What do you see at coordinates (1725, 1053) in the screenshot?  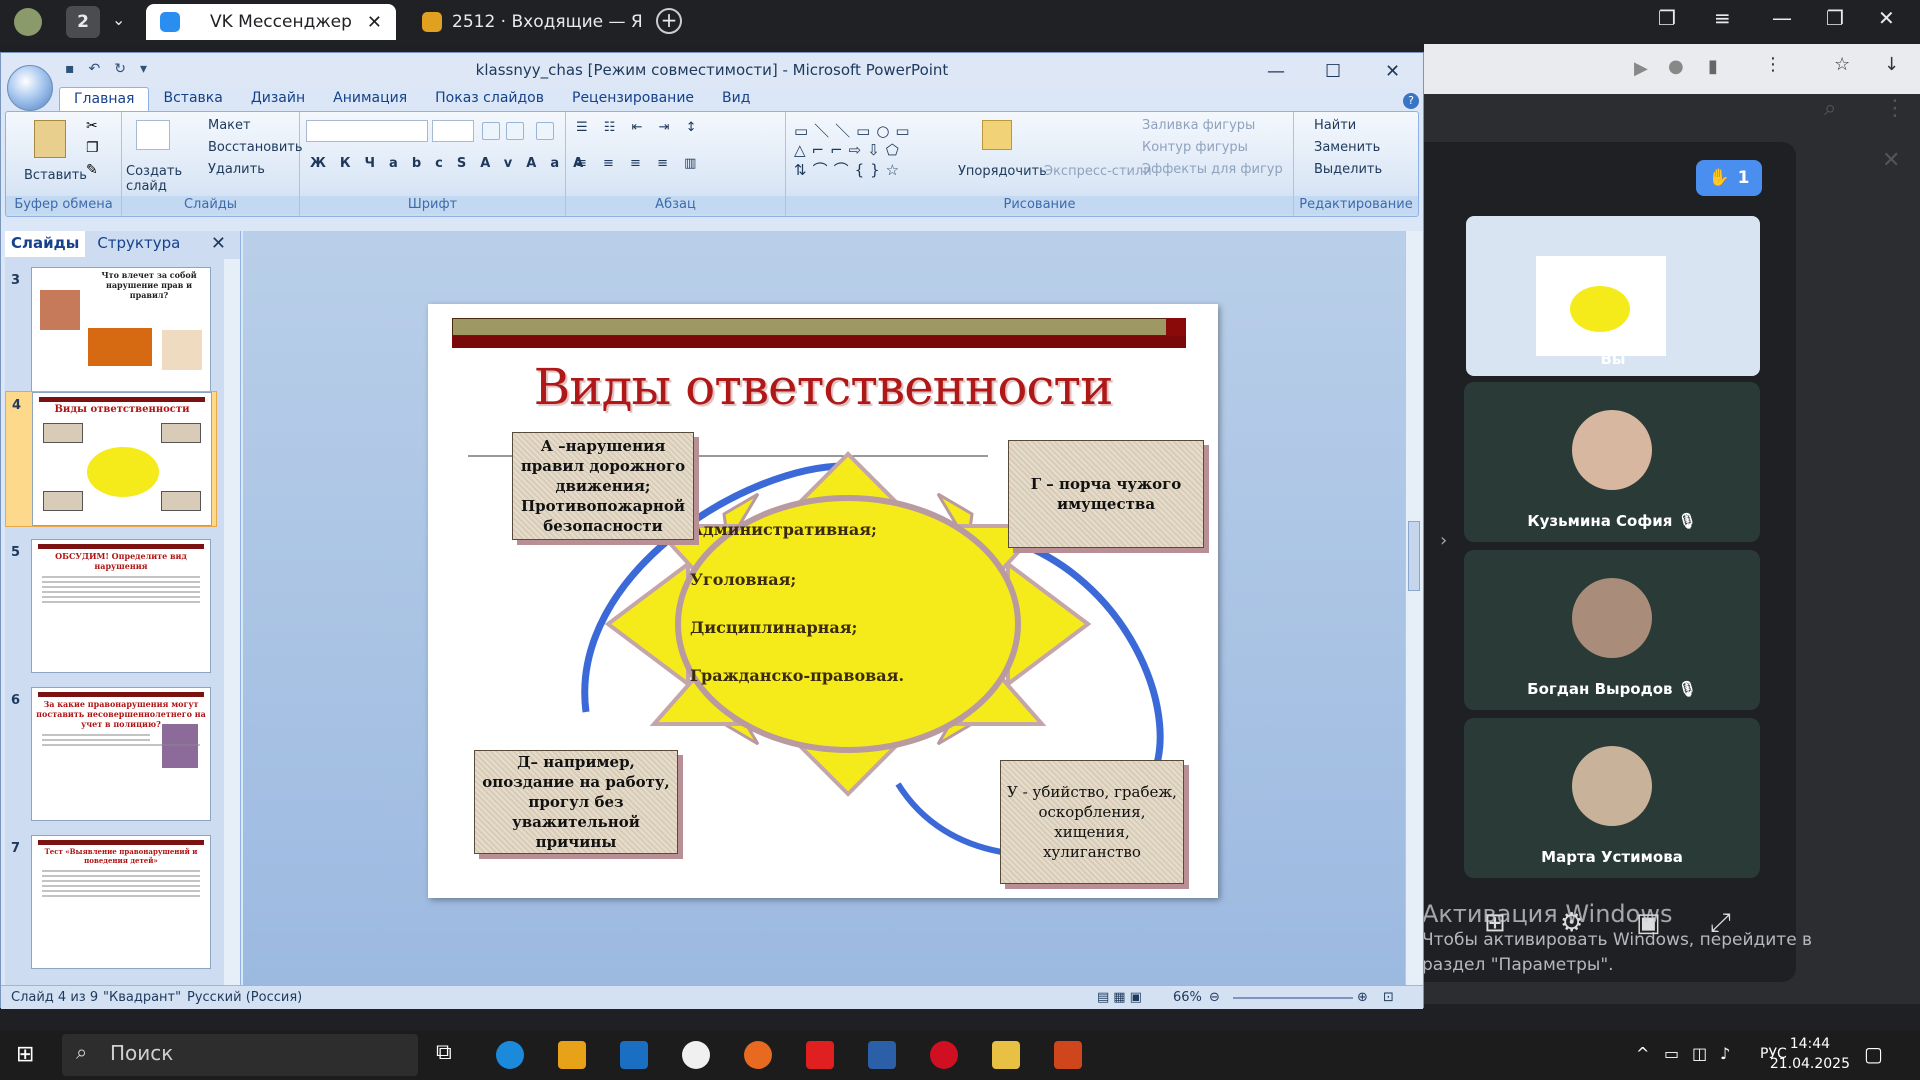 I see `volume-icon: ♪` at bounding box center [1725, 1053].